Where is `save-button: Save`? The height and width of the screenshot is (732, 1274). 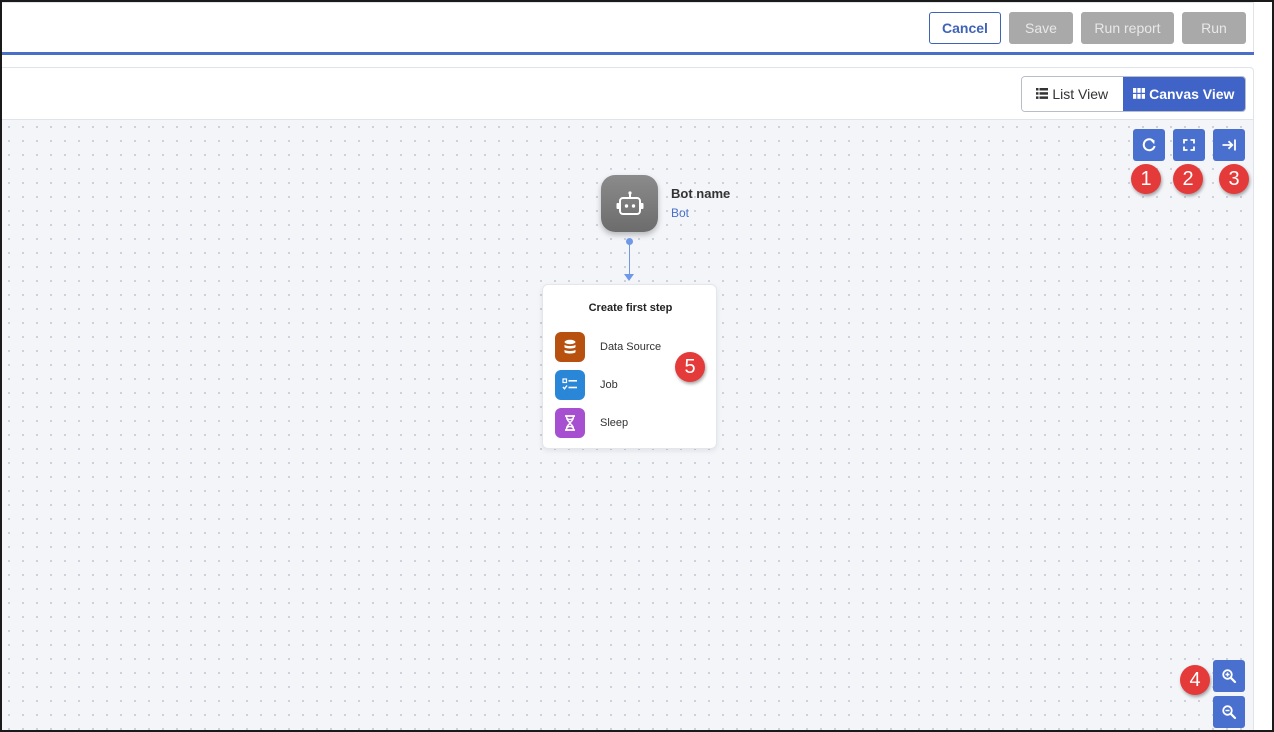 save-button: Save is located at coordinates (1041, 28).